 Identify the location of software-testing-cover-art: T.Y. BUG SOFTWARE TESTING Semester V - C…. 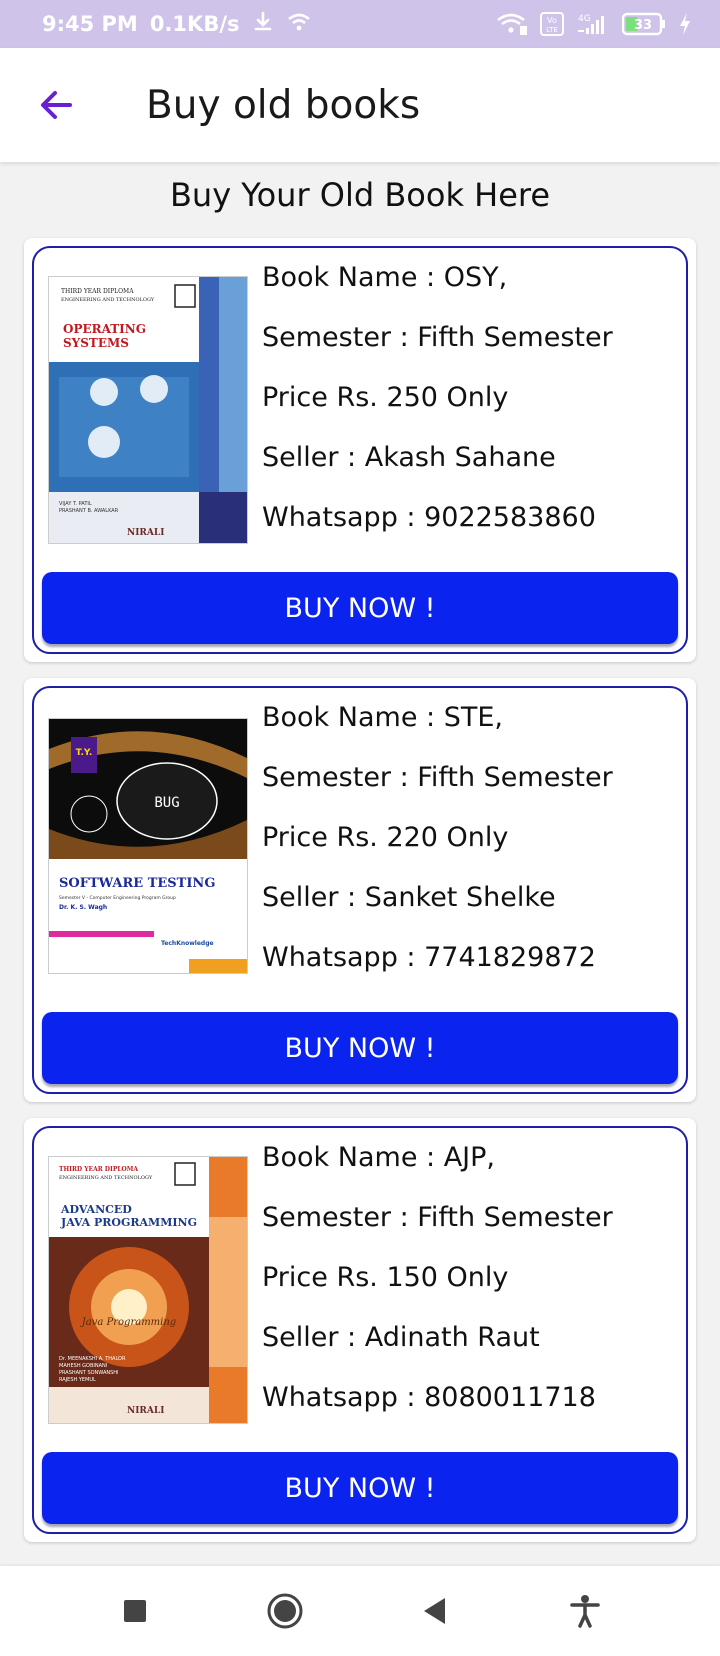
(148, 846).